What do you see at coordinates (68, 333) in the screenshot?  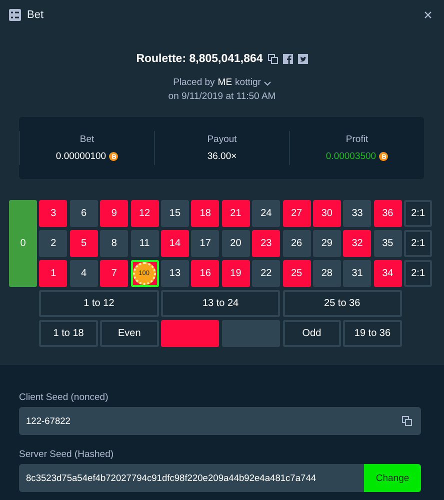 I see `outside-bet-button: 1 to 18` at bounding box center [68, 333].